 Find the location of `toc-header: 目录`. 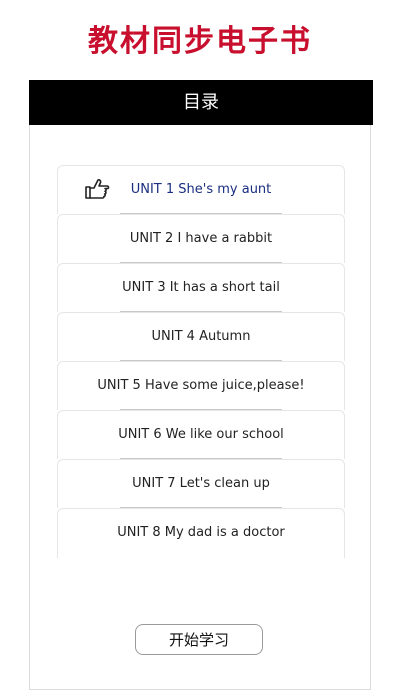

toc-header: 目录 is located at coordinates (201, 102).